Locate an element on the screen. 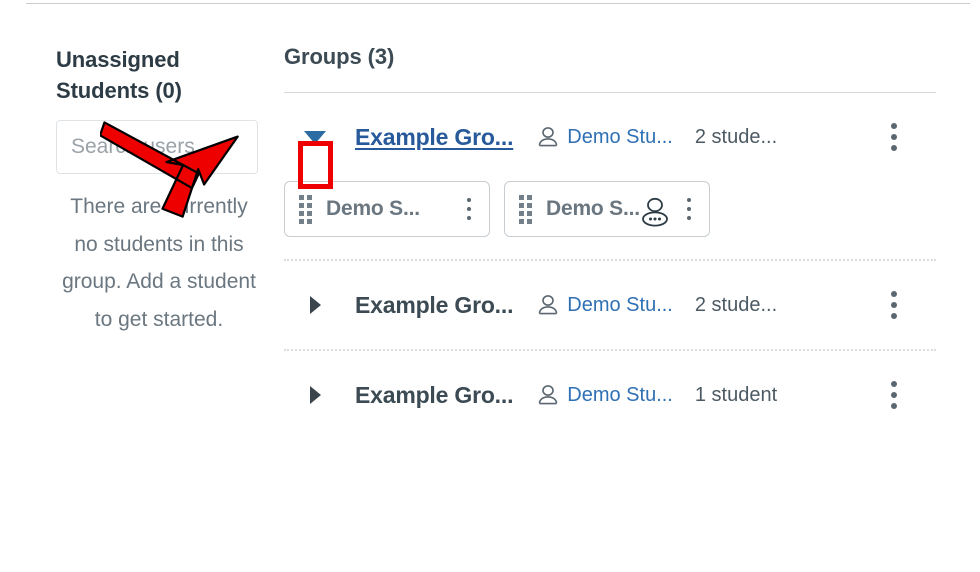 This screenshot has width=980, height=572. group-row: Example Gro... Demo Stu... 1 student is located at coordinates (610, 395).